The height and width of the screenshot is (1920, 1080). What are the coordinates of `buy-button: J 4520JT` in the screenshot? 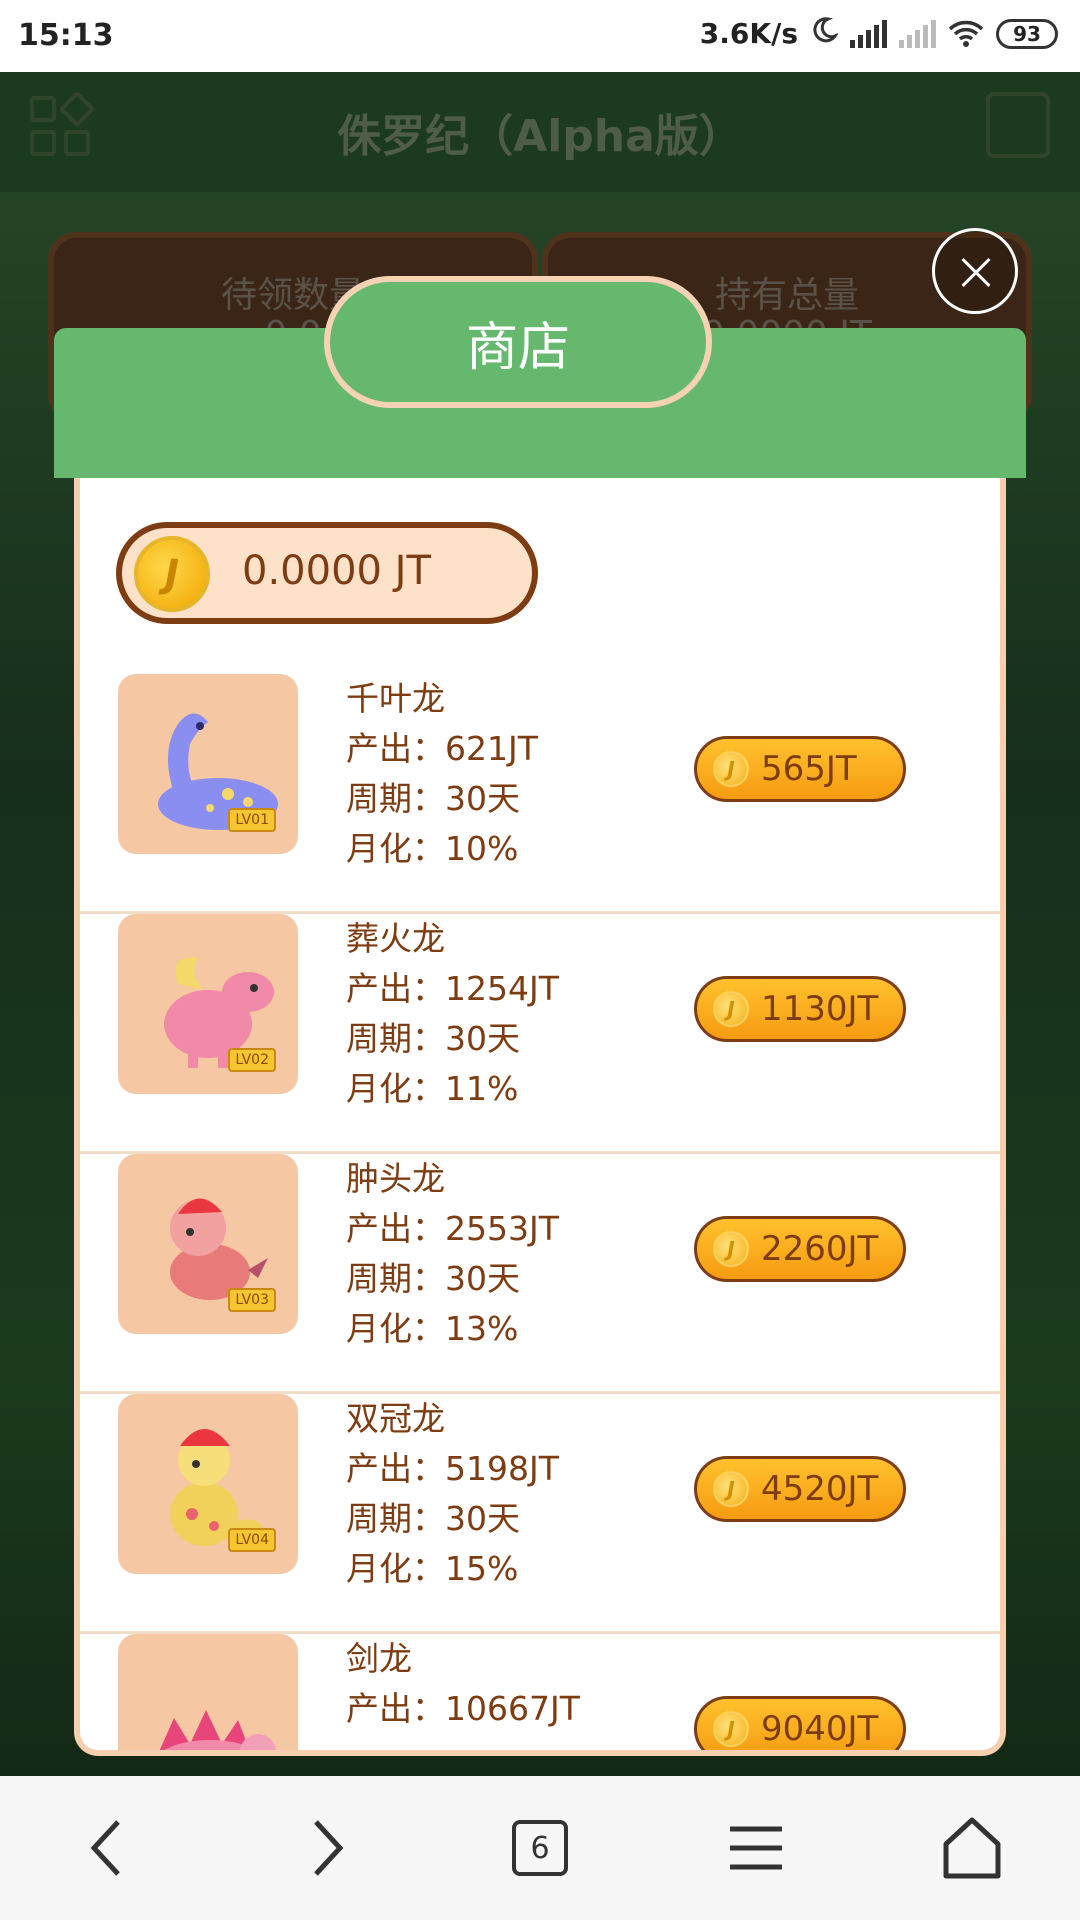 It's located at (800, 1489).